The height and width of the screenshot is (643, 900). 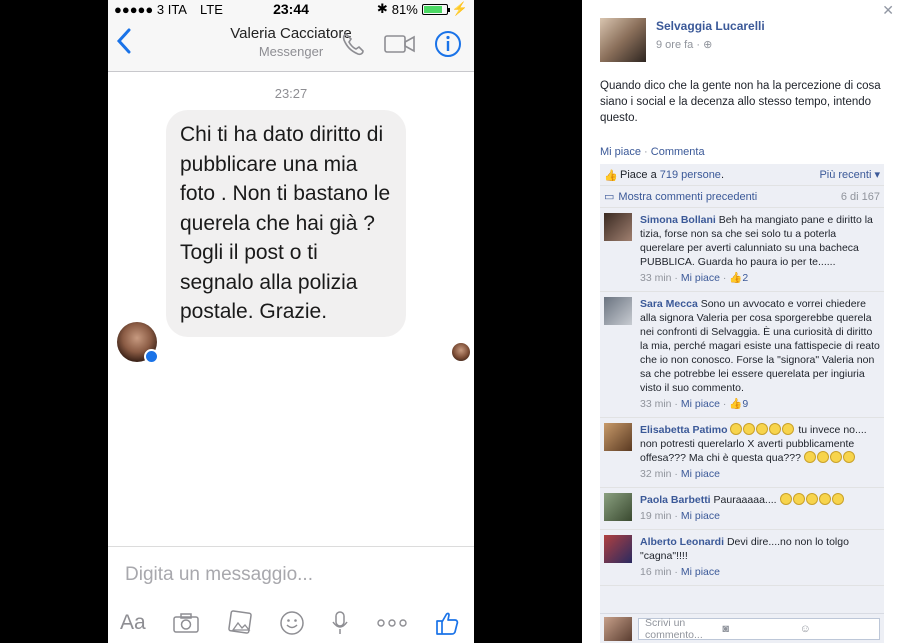 I want to click on like-link: Mi piace, so click(x=620, y=152).